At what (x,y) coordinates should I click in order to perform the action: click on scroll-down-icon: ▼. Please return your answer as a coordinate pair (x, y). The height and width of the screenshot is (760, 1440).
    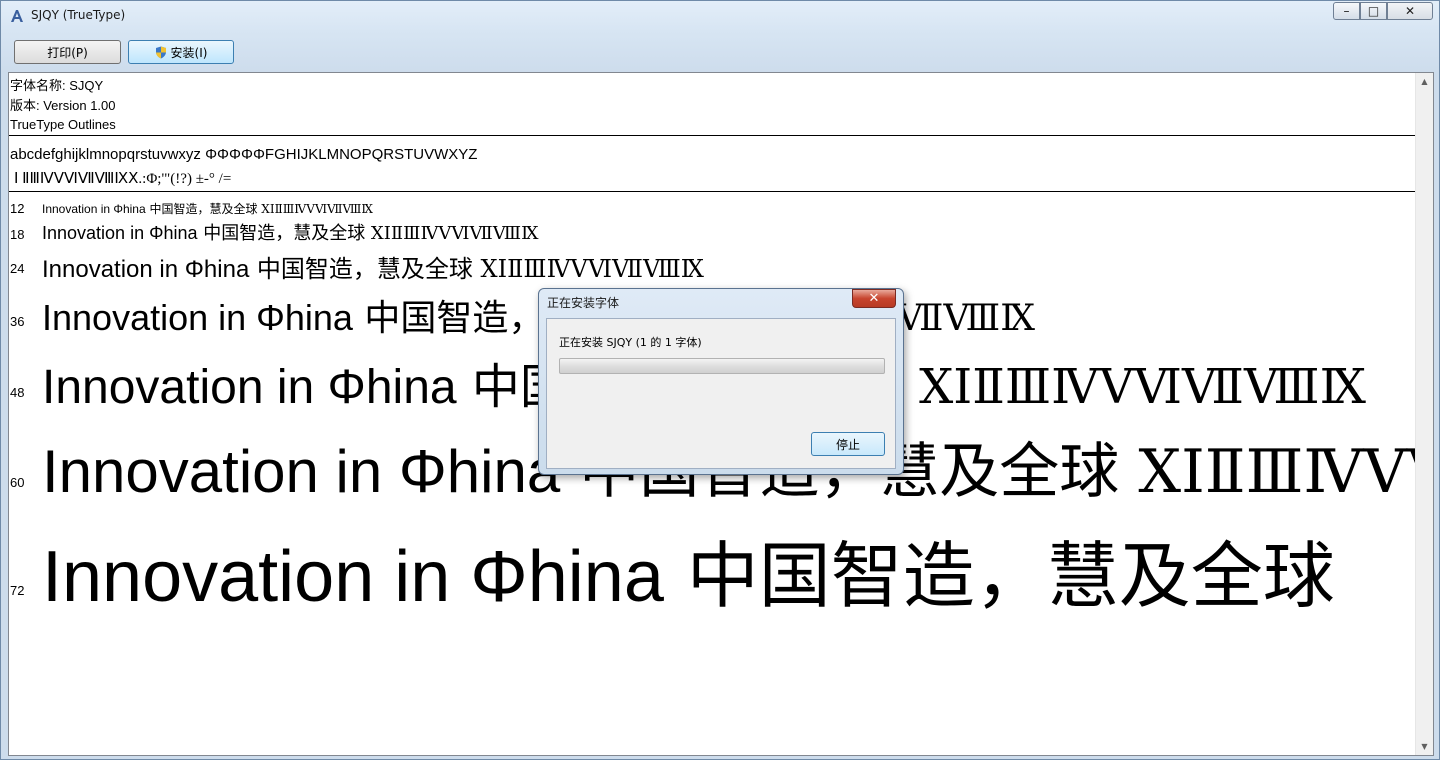
    Looking at the image, I should click on (1424, 746).